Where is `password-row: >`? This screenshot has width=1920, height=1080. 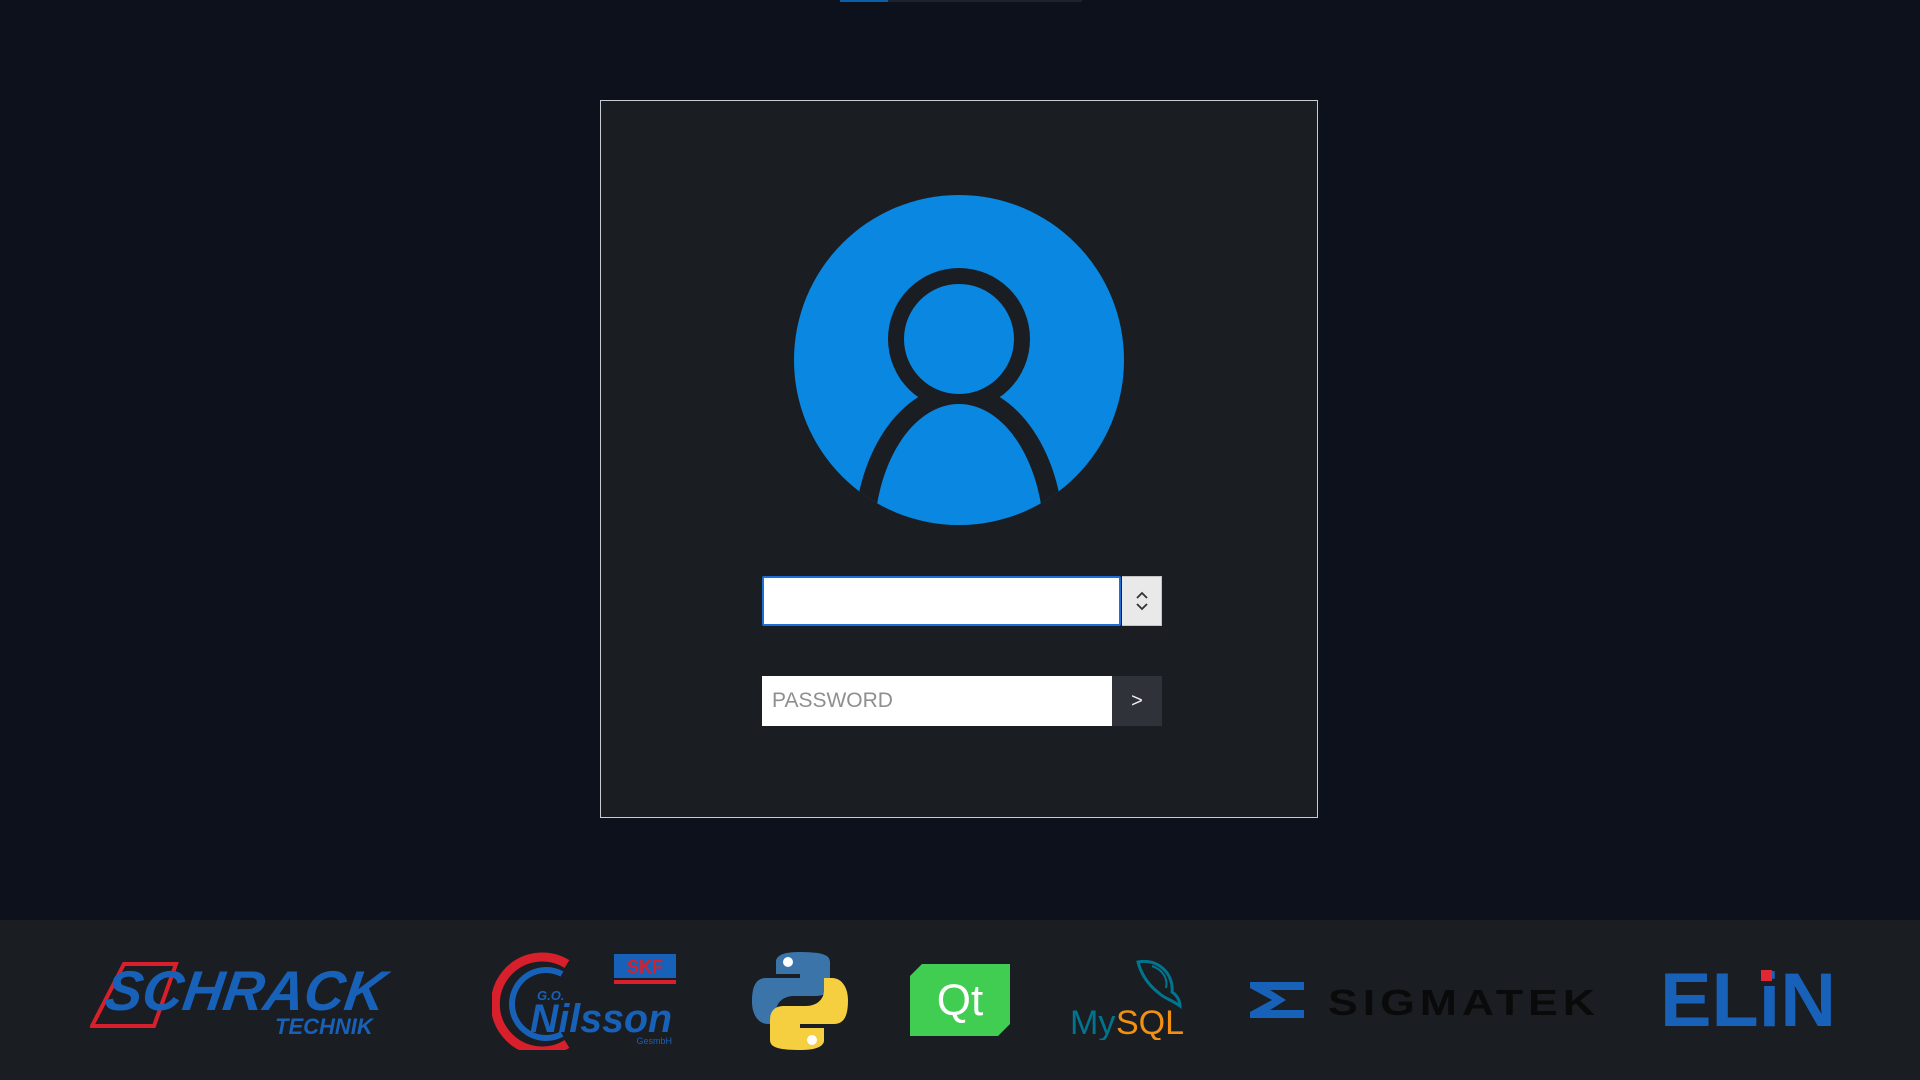
password-row: > is located at coordinates (962, 701).